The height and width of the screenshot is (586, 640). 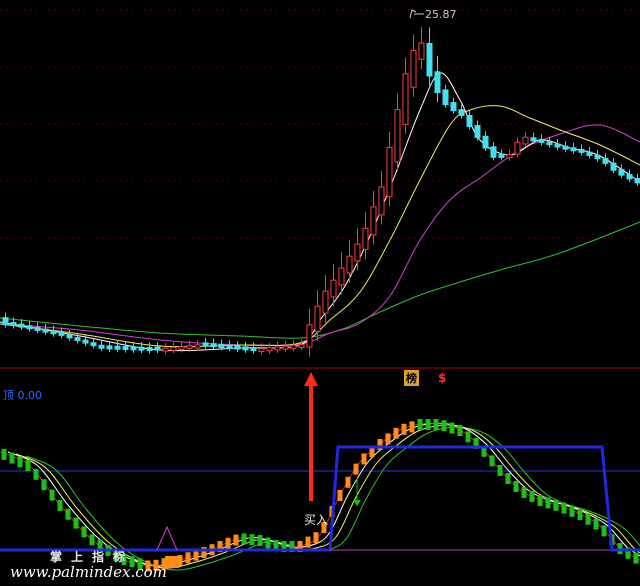 What do you see at coordinates (357, 503) in the screenshot?
I see `green-down-arrow-icon` at bounding box center [357, 503].